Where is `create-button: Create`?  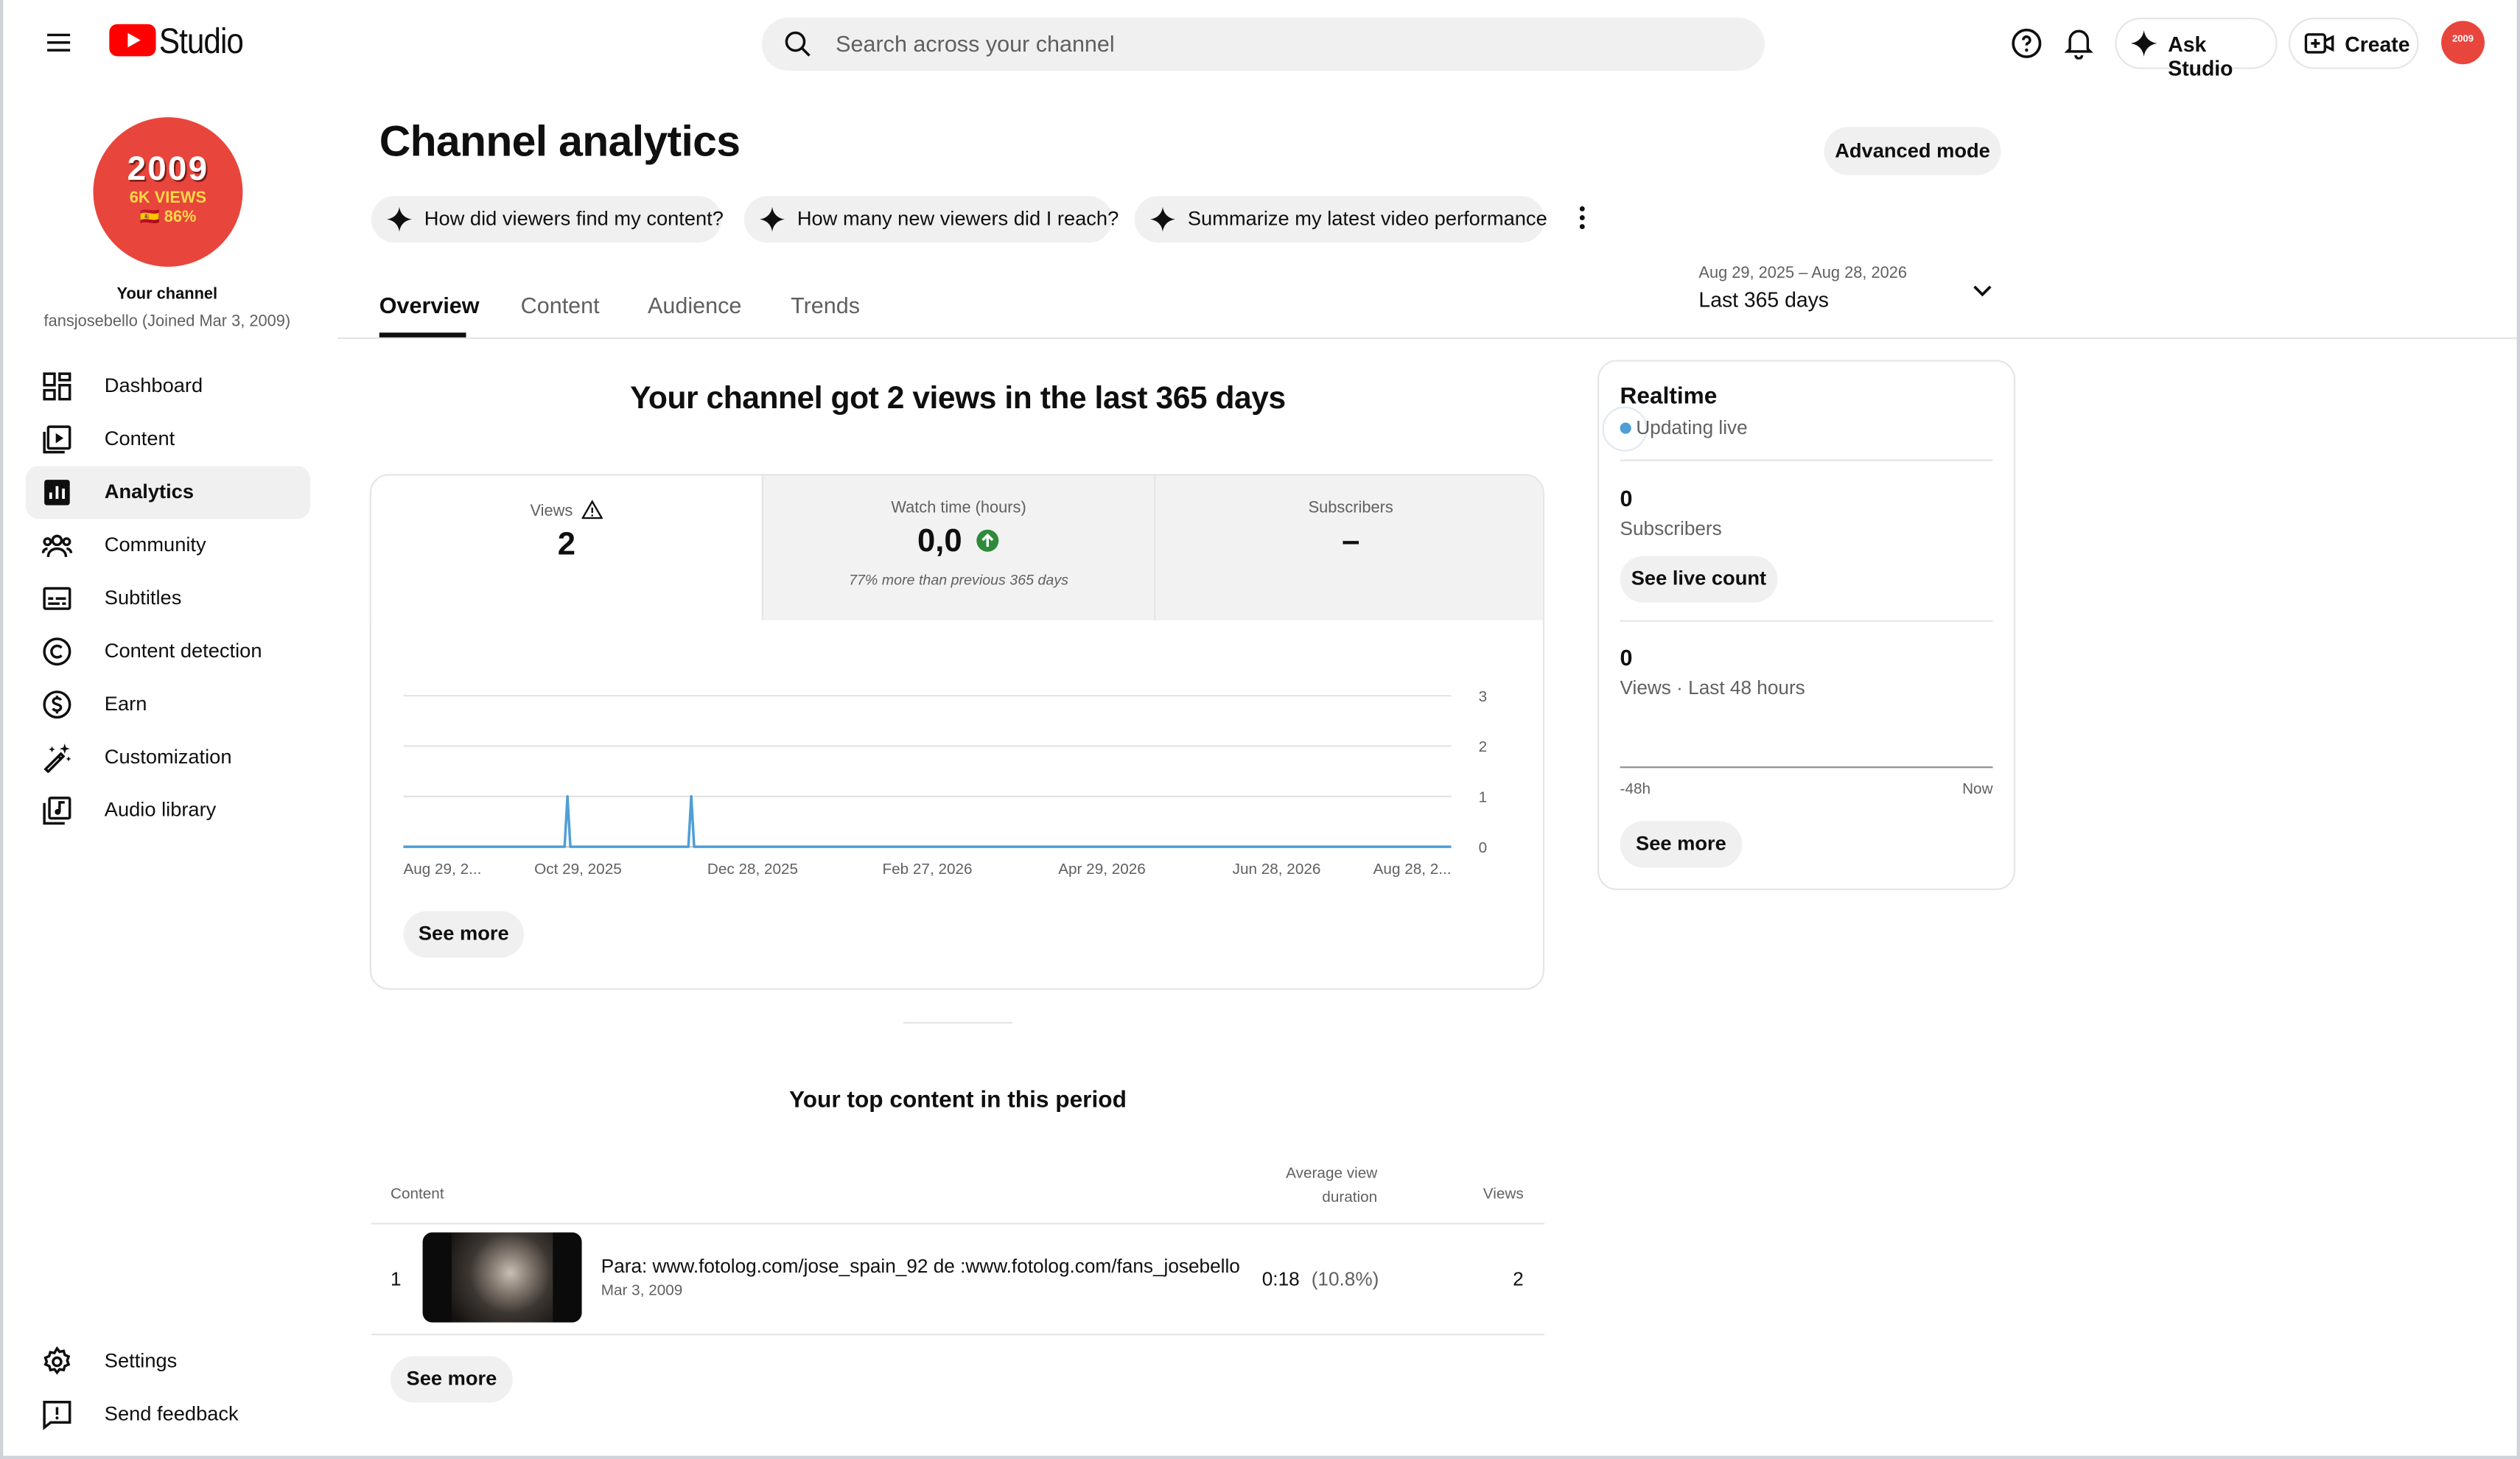
create-button: Create is located at coordinates (2353, 43).